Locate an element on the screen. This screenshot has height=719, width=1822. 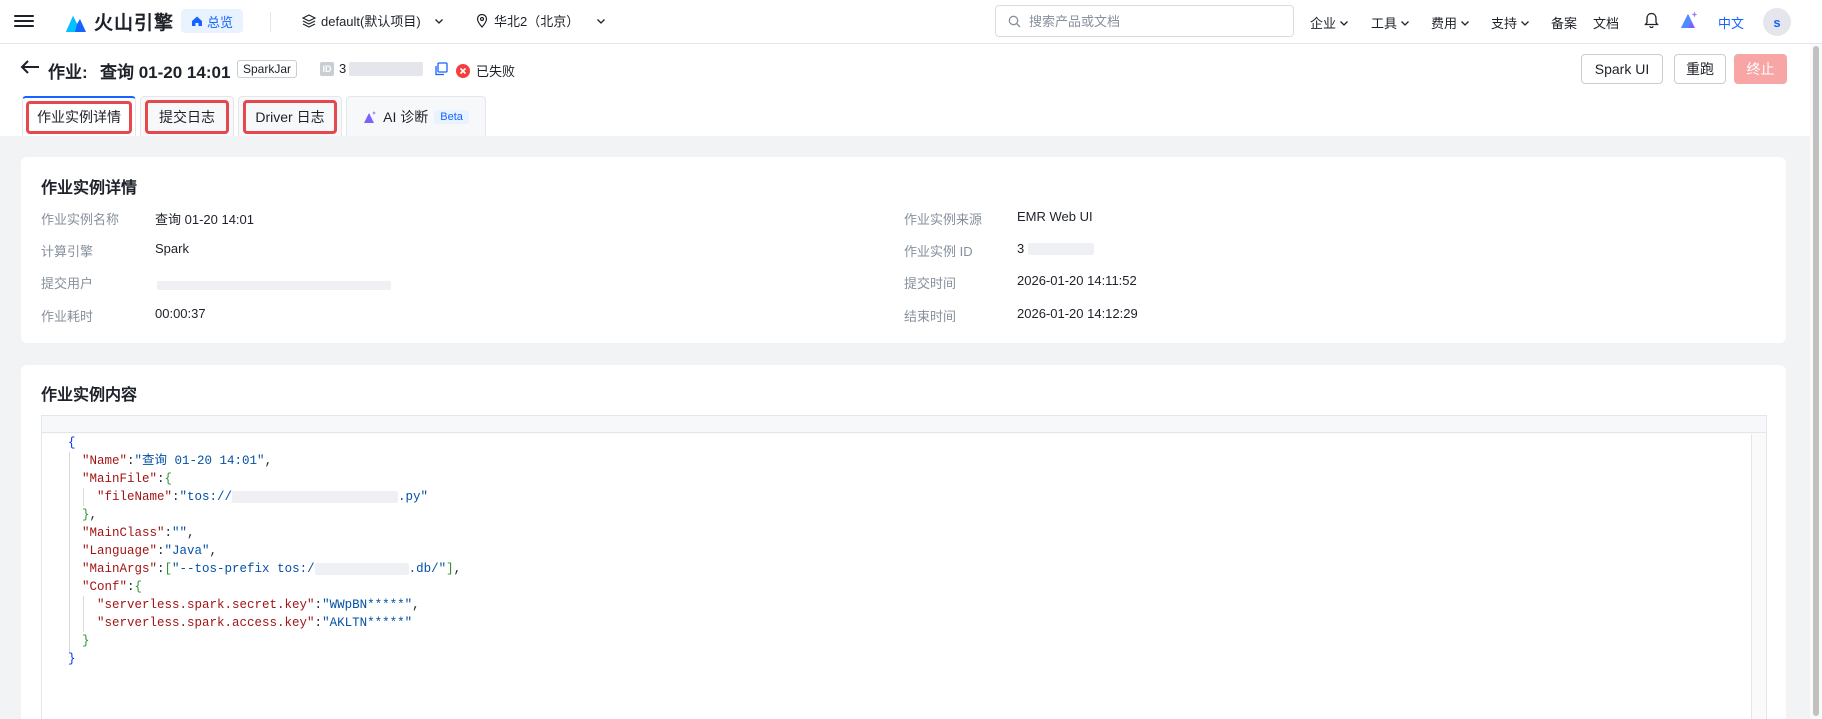
code-line: "MainClass":"", is located at coordinates (138, 533).